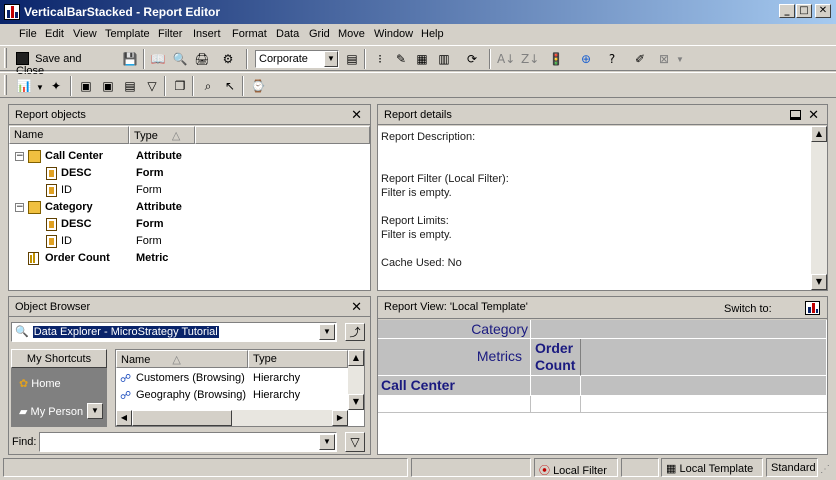 Image resolution: width=836 pixels, height=480 pixels. I want to click on column-header-name: Name △, so click(182, 359).